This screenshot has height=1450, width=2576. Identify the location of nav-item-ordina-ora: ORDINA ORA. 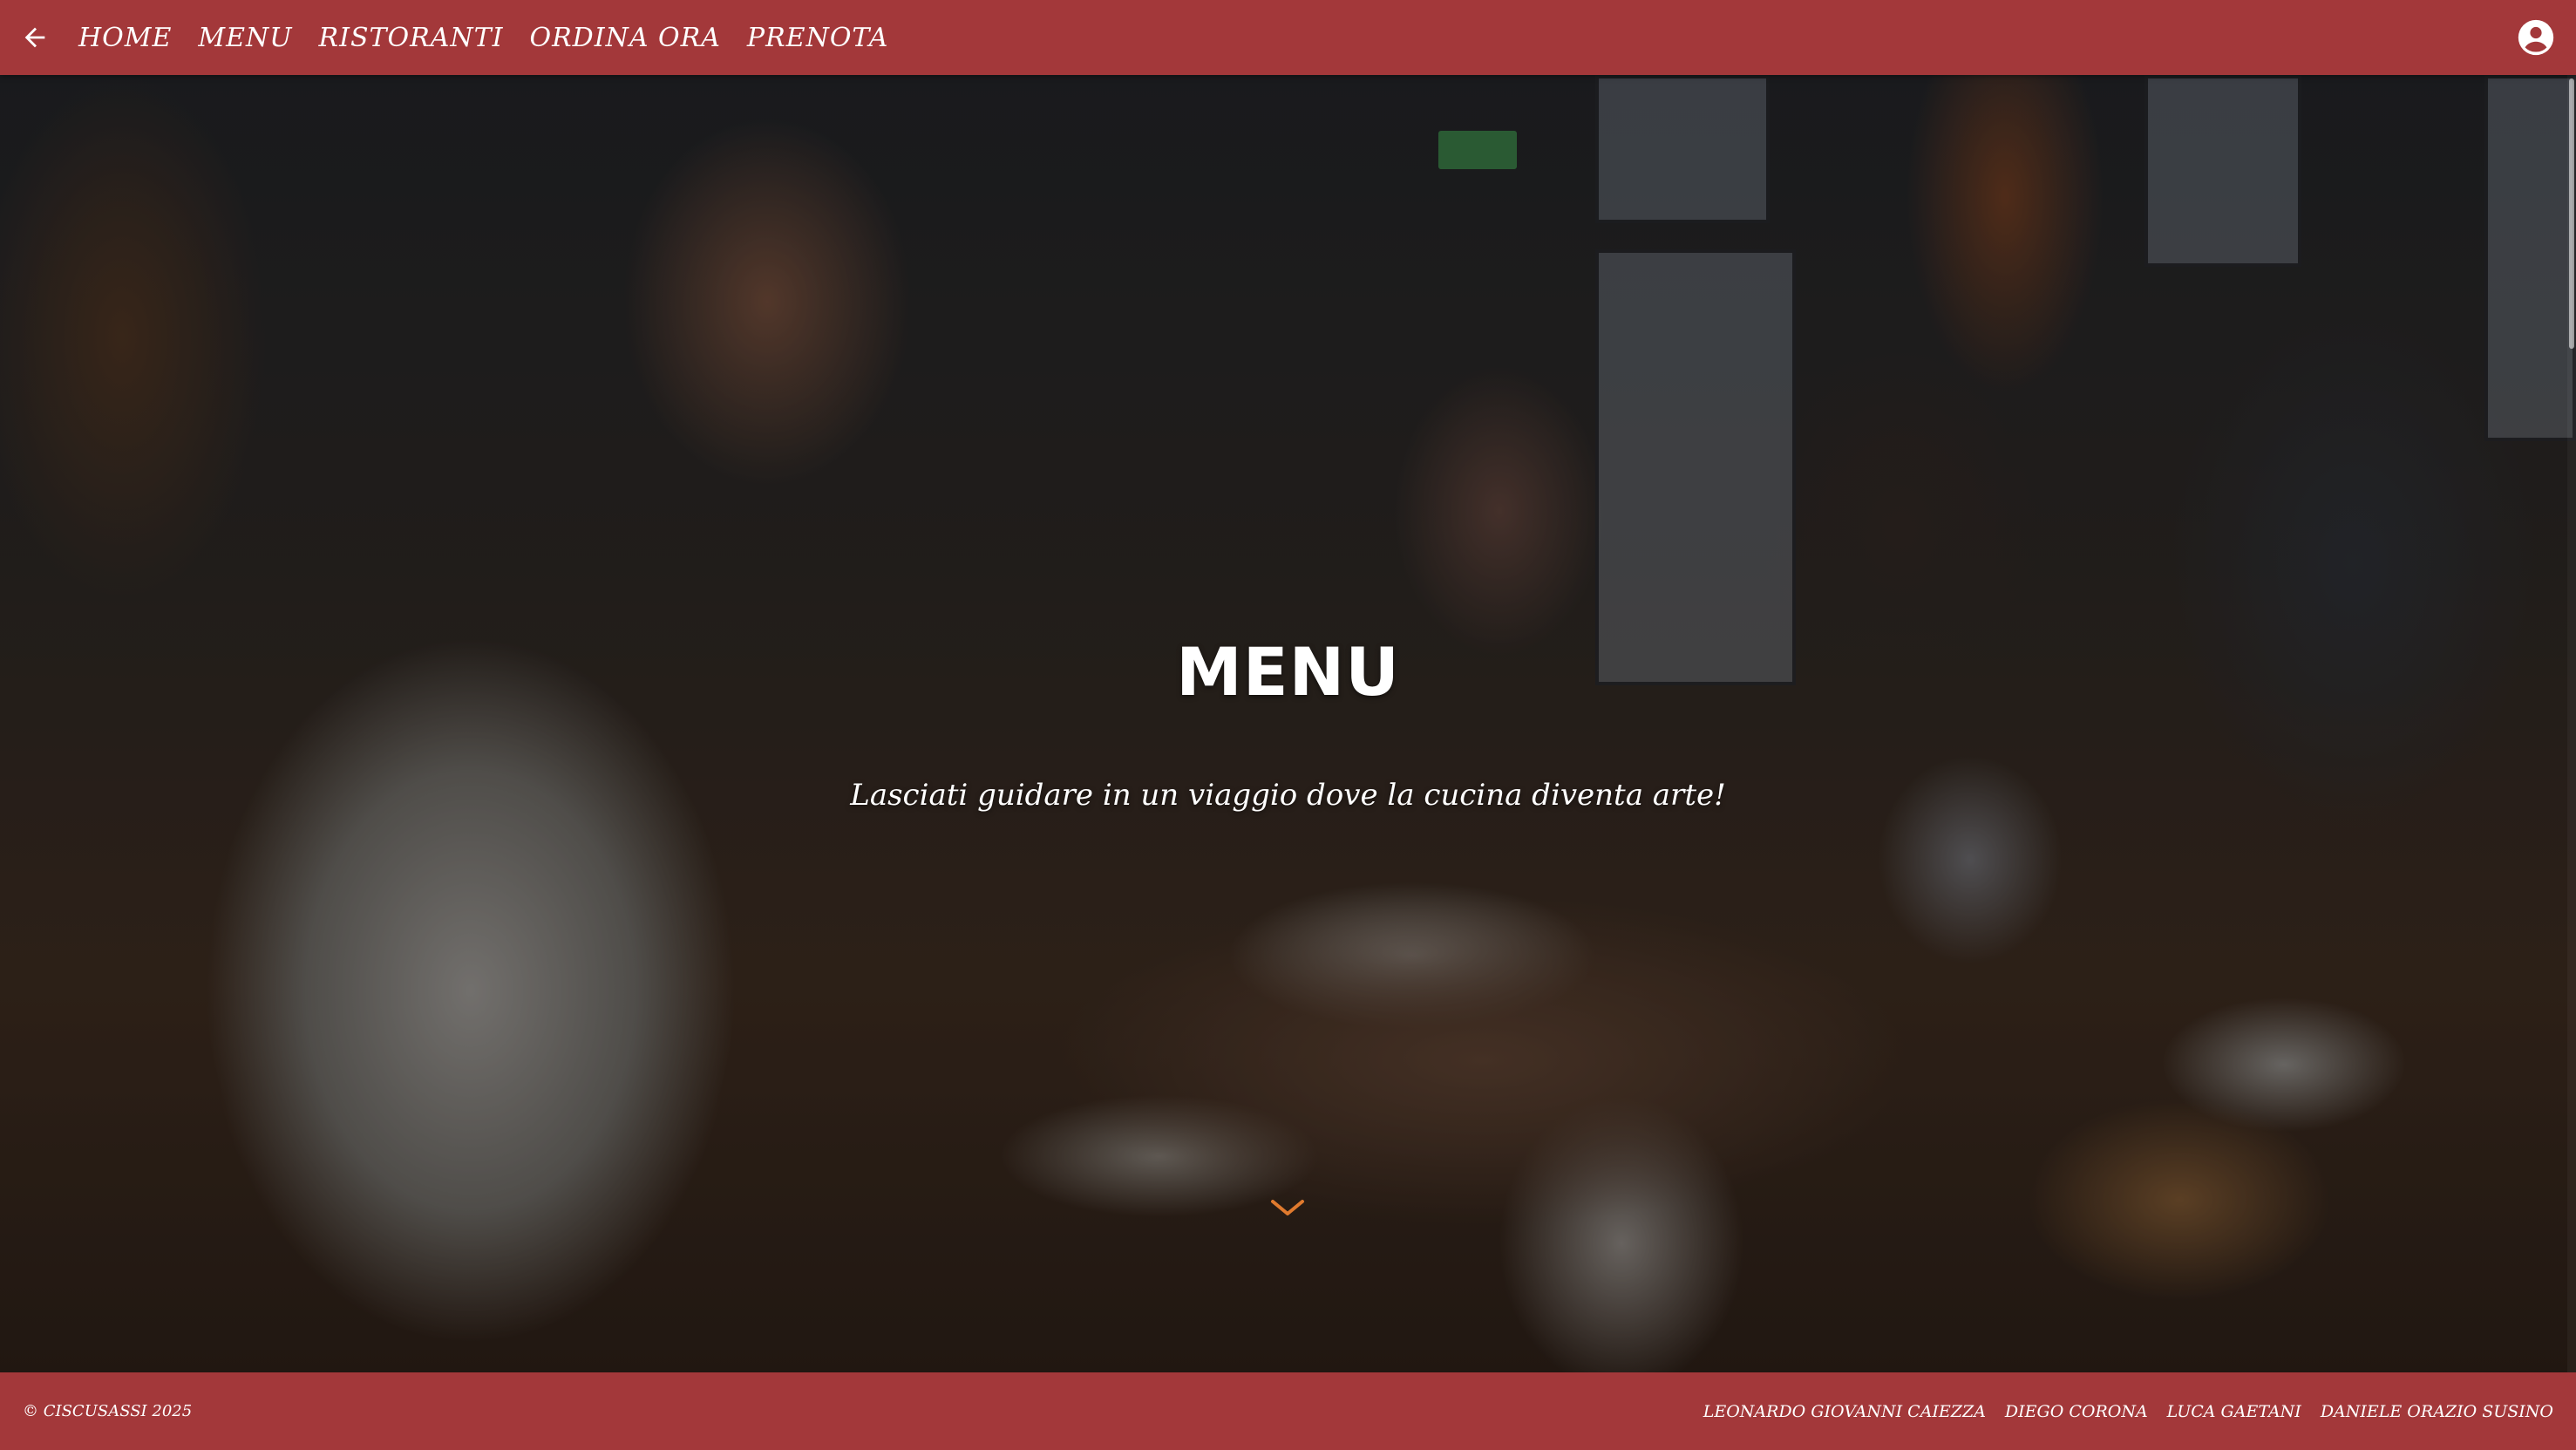
(625, 38).